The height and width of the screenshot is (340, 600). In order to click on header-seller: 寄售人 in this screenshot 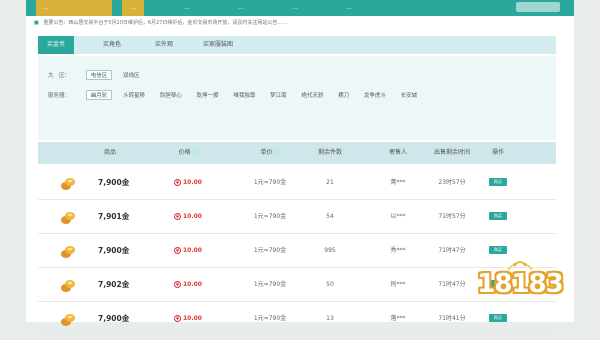, I will do `click(398, 152)`.